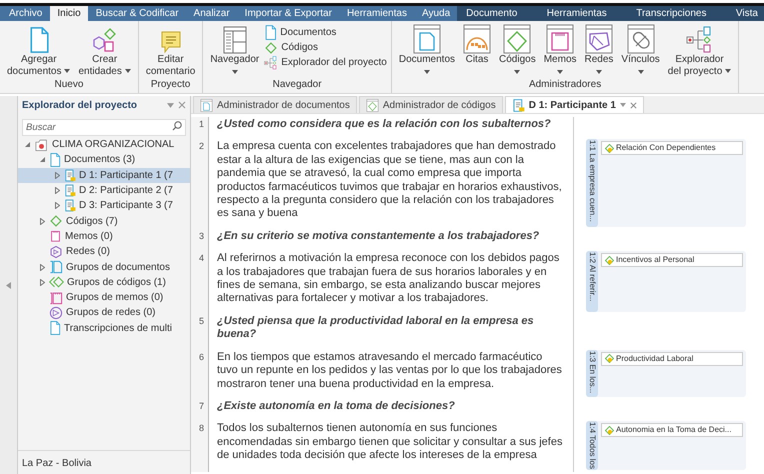  Describe the element at coordinates (666, 183) in the screenshot. I see `quotation-card: 1:1 La empresa cuen... Relación Con Dependientes` at that location.